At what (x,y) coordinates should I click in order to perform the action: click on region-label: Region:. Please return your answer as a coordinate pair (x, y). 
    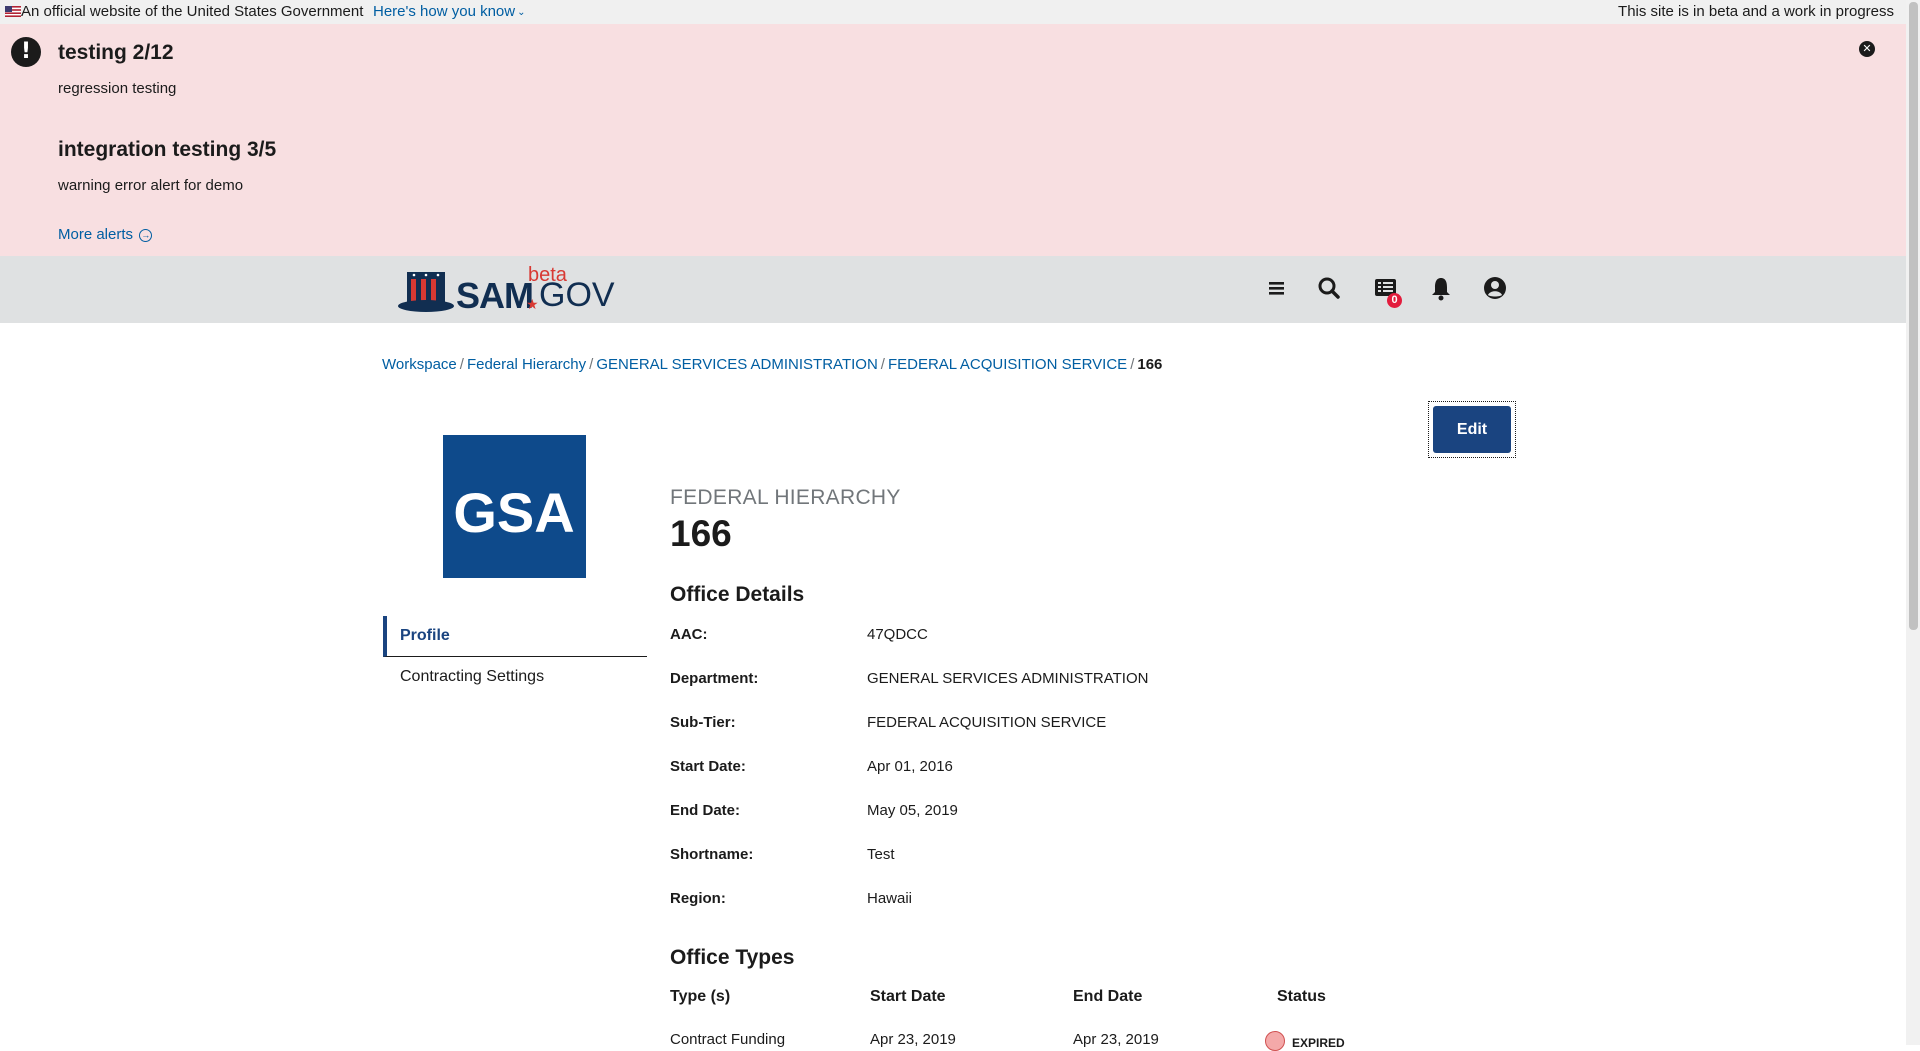
    Looking at the image, I should click on (698, 898).